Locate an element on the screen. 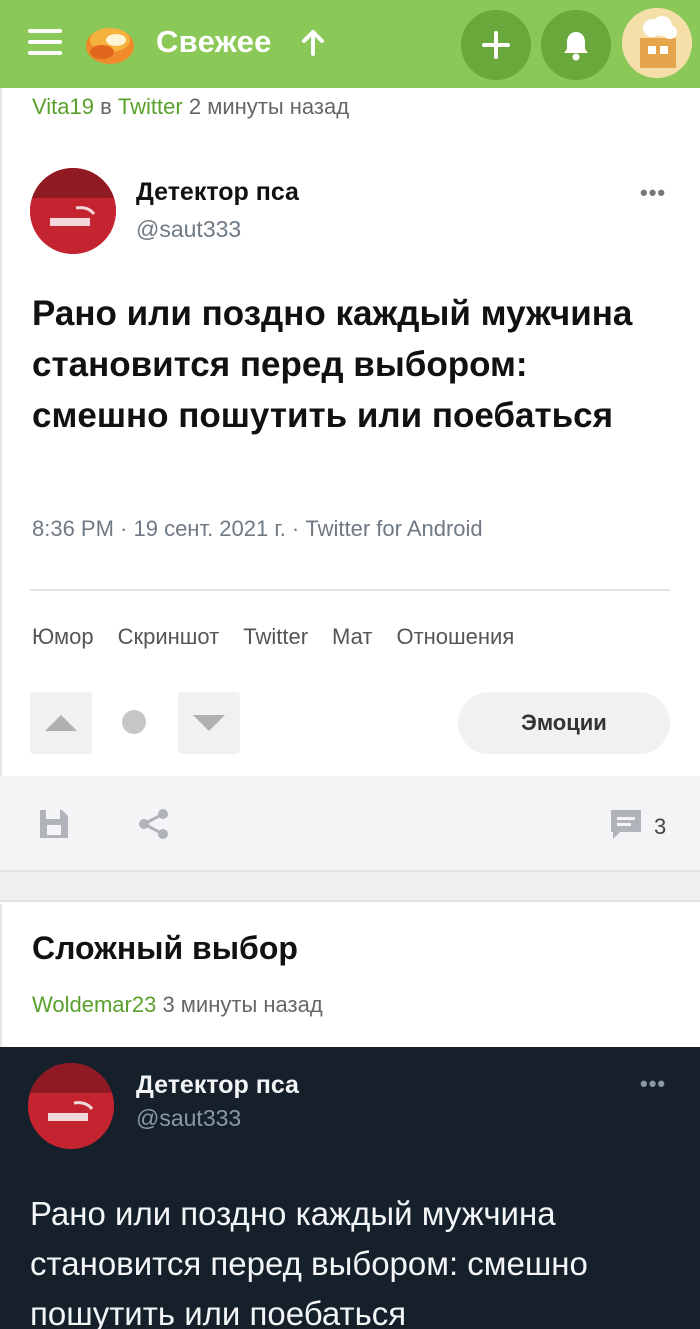 This screenshot has height=1329, width=700. post-actions-bar is located at coordinates (350, 823).